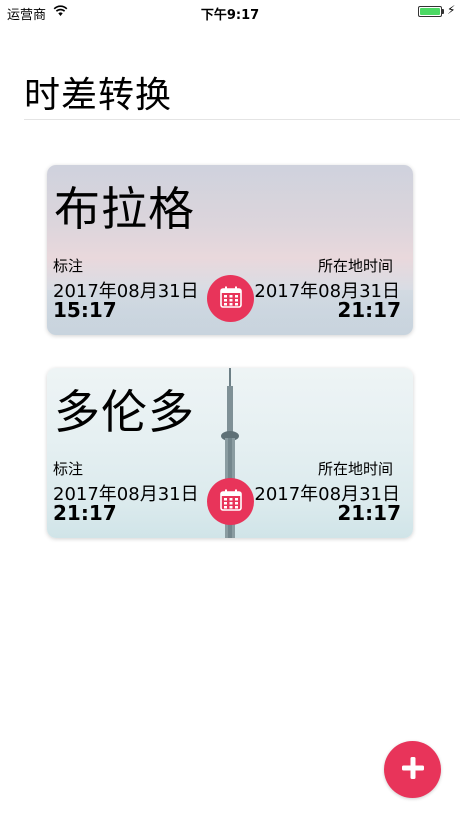 This screenshot has width=460, height=818. Describe the element at coordinates (230, 15) in the screenshot. I see `clock-time: 下午9:17` at that location.